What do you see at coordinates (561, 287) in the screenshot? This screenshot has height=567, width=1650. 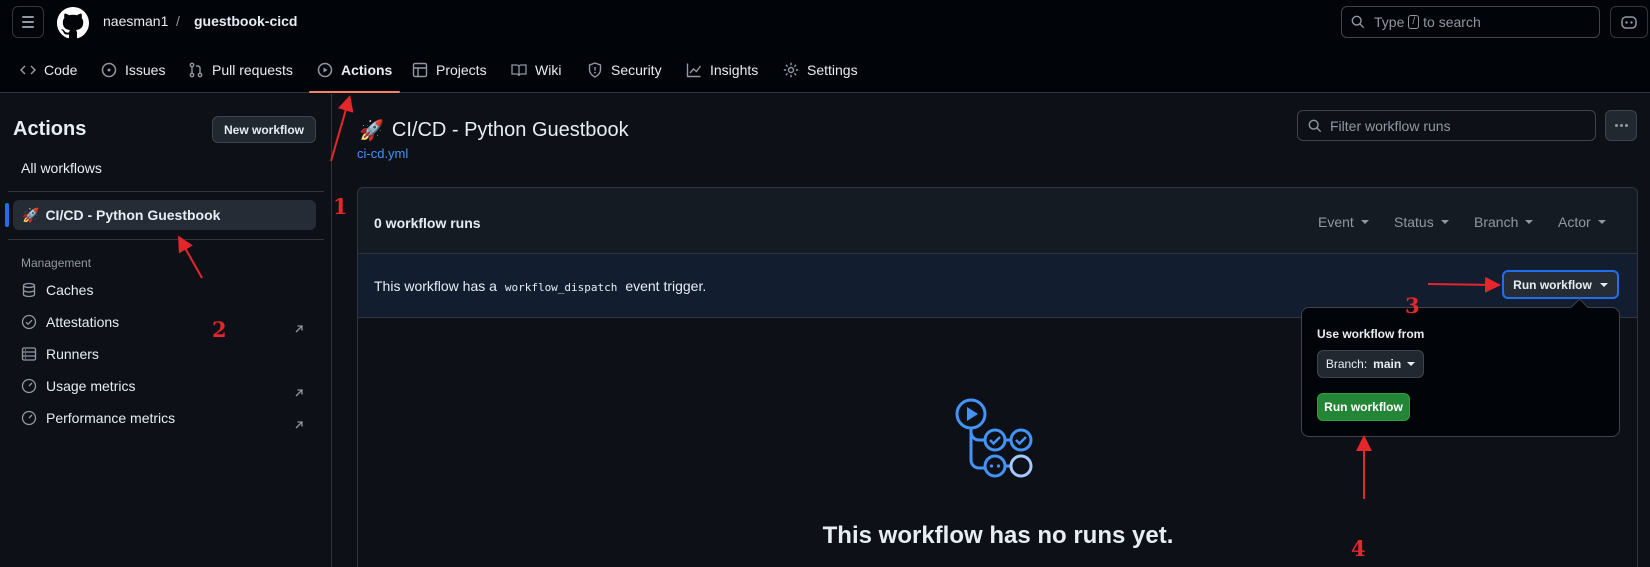 I see `trigger-code: workflow_dispatch` at bounding box center [561, 287].